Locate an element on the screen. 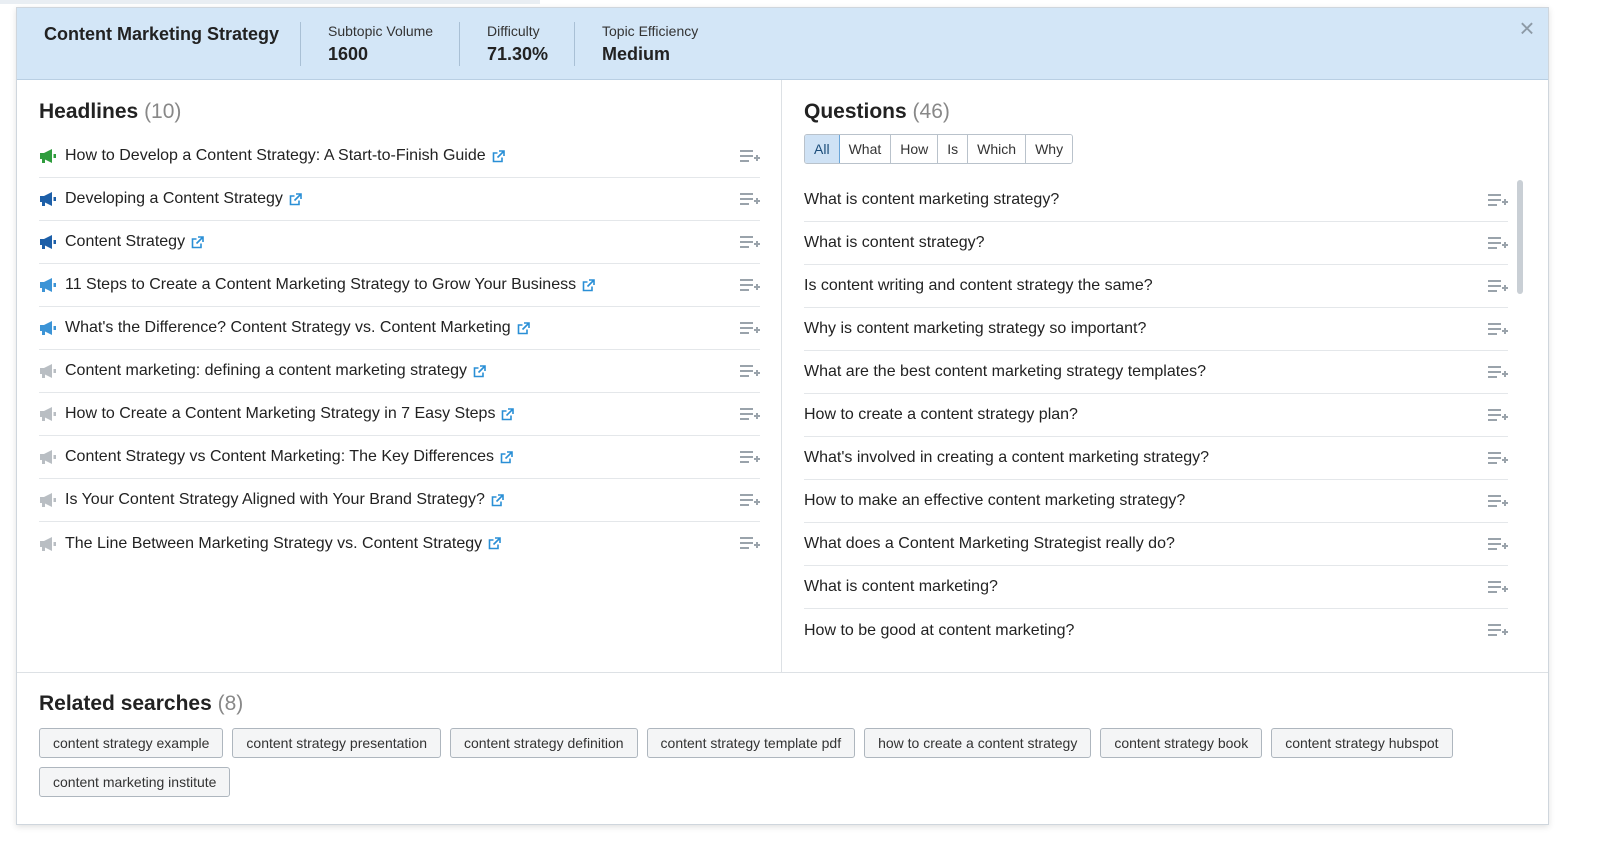 This screenshot has height=854, width=1601. headline-text: Developing a Content Strategy is located at coordinates (174, 199).